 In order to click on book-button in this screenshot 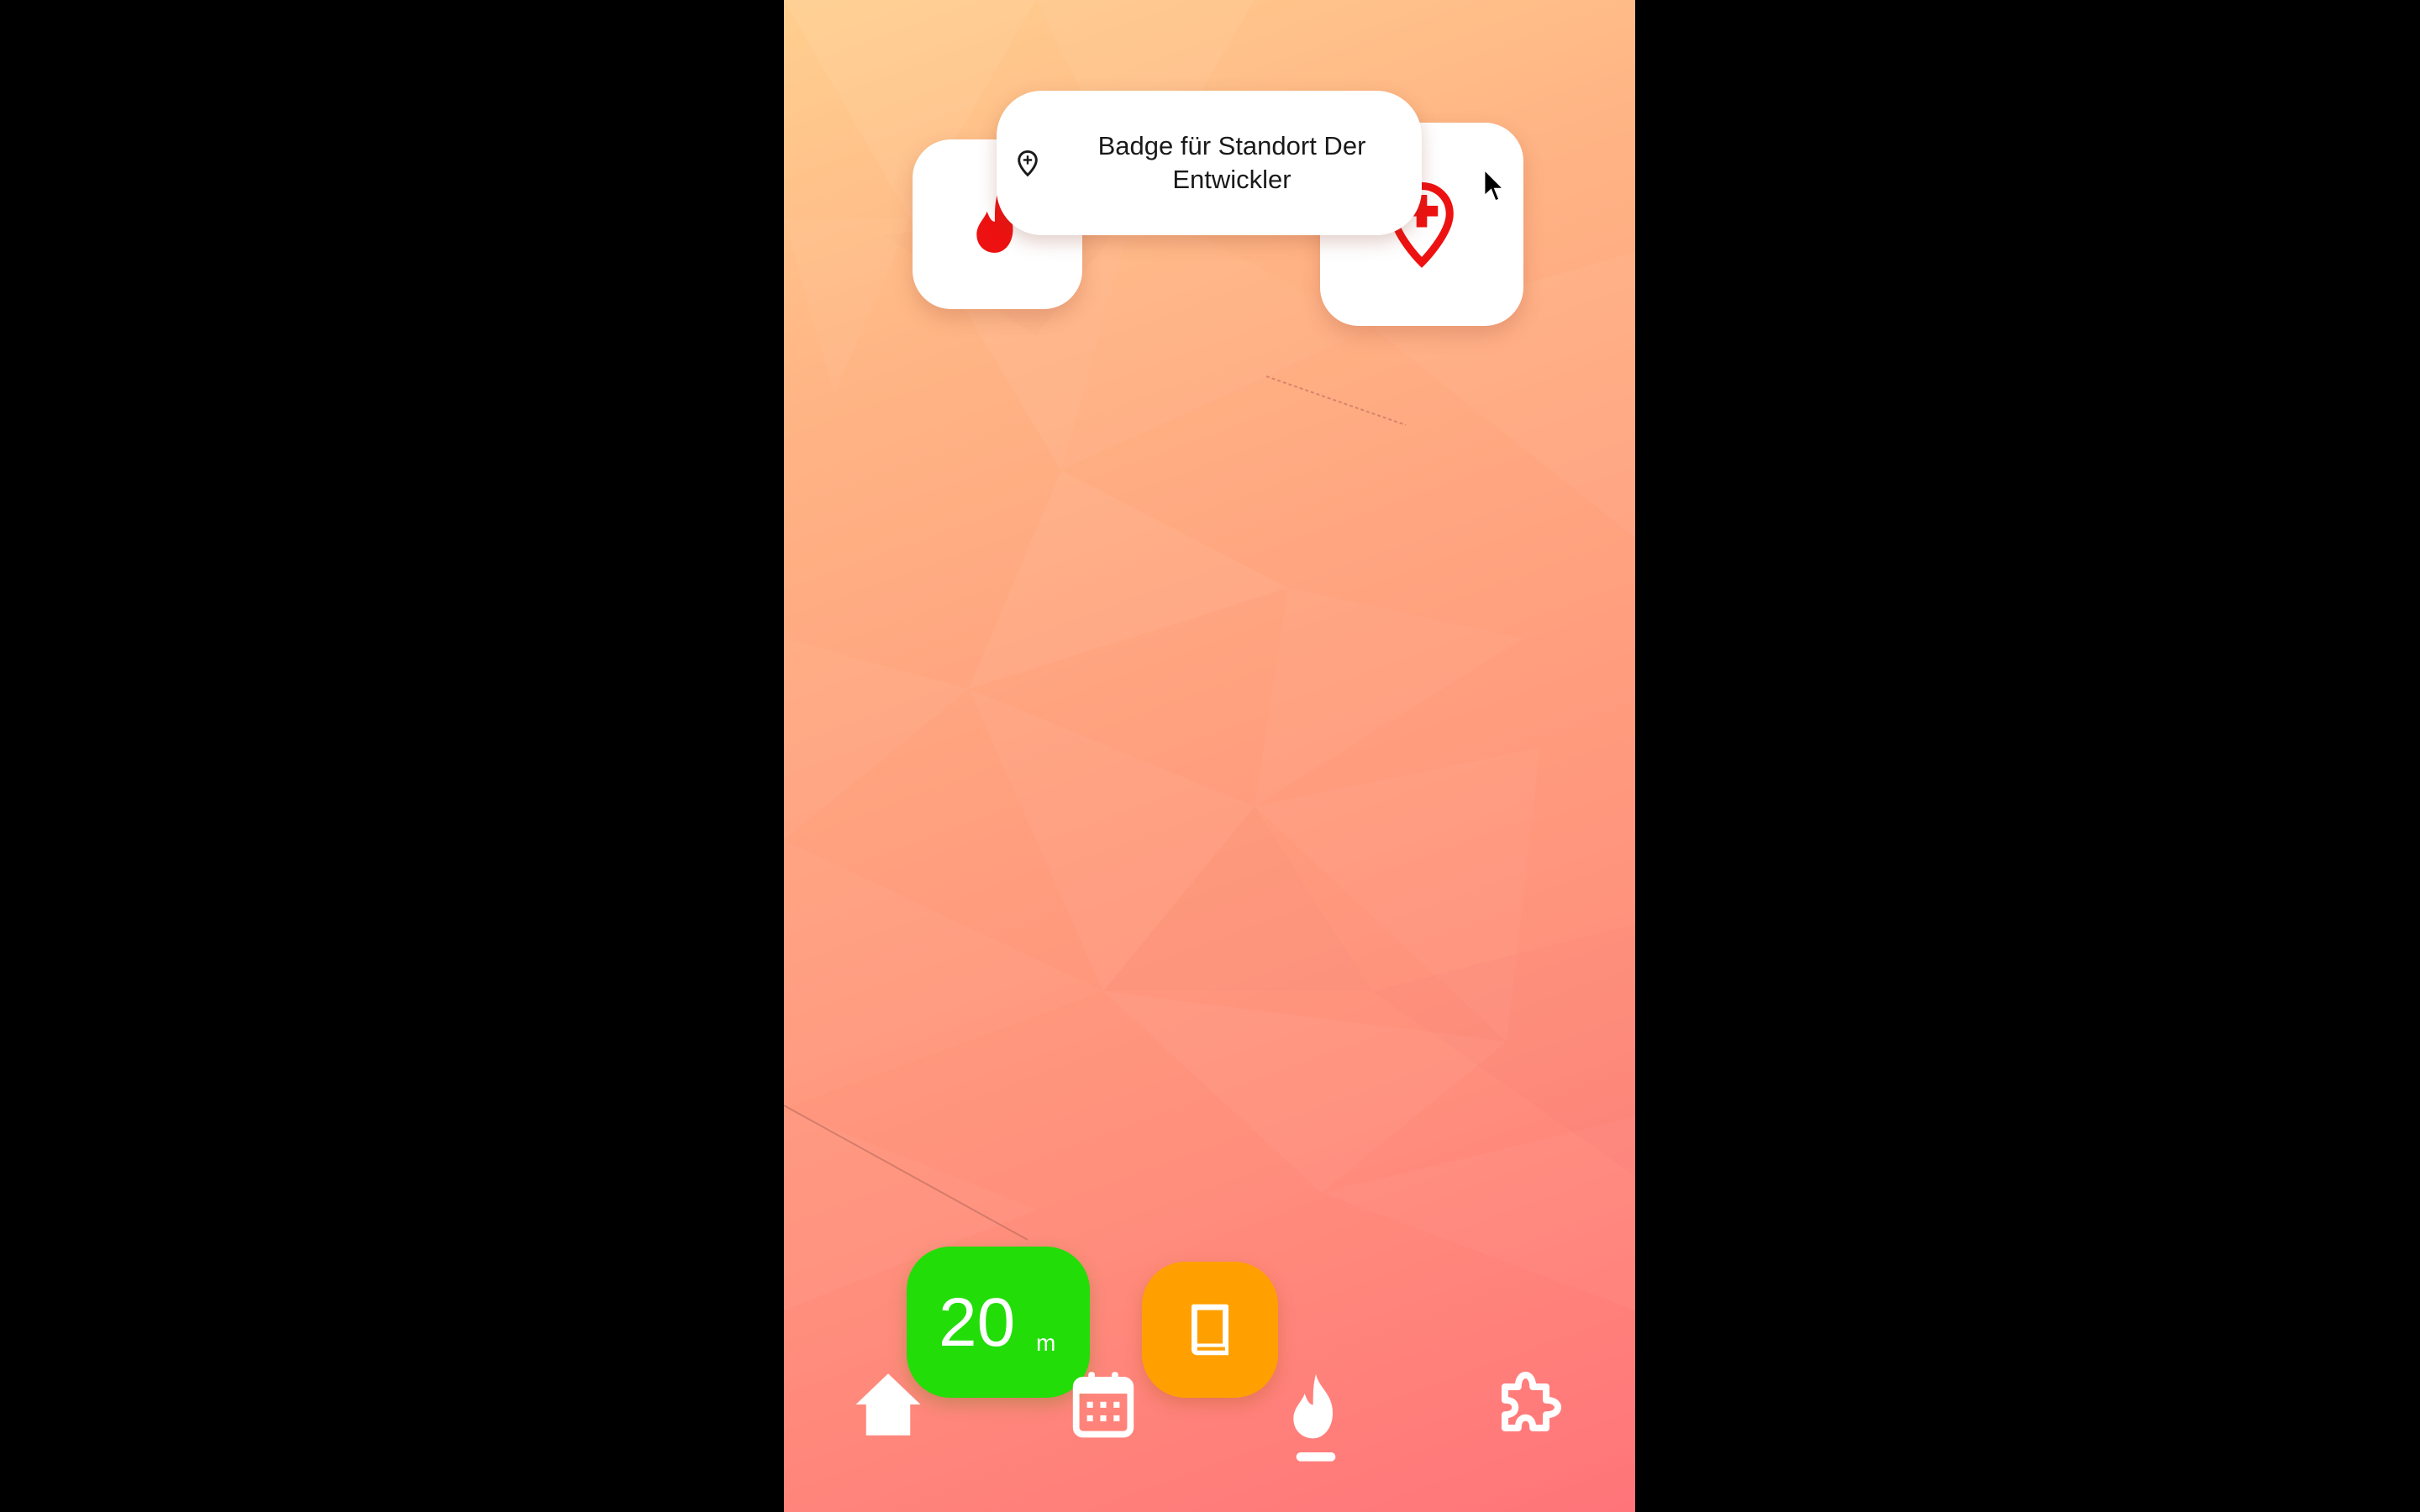, I will do `click(1210, 1330)`.